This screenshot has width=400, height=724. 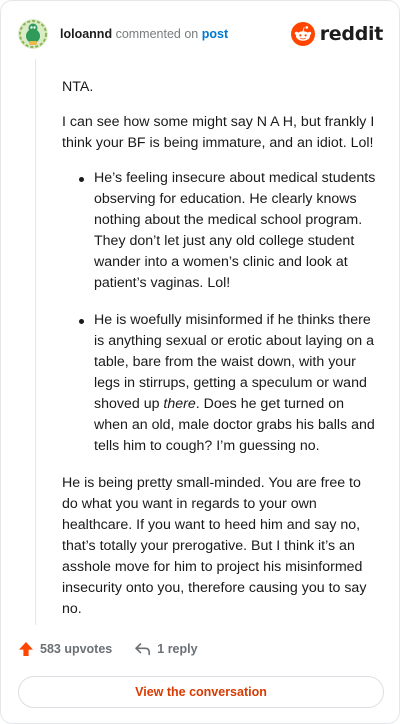 I want to click on post-link: post, so click(x=215, y=34).